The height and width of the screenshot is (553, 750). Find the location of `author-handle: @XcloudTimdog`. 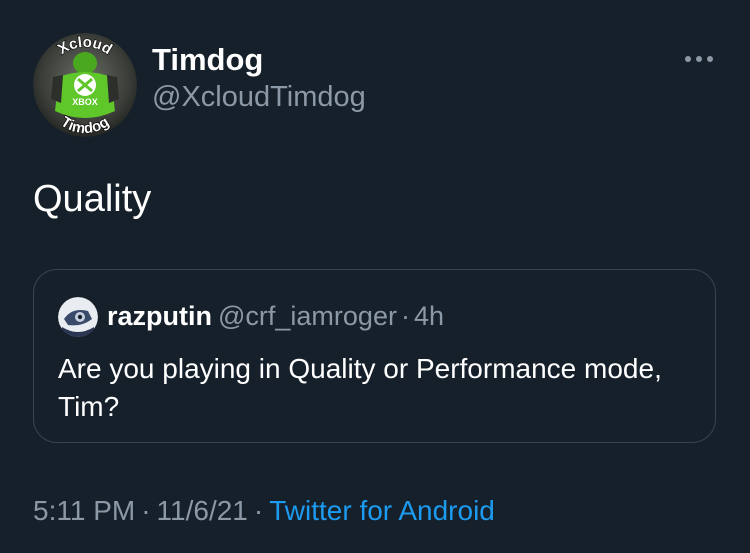

author-handle: @XcloudTimdog is located at coordinates (259, 97).